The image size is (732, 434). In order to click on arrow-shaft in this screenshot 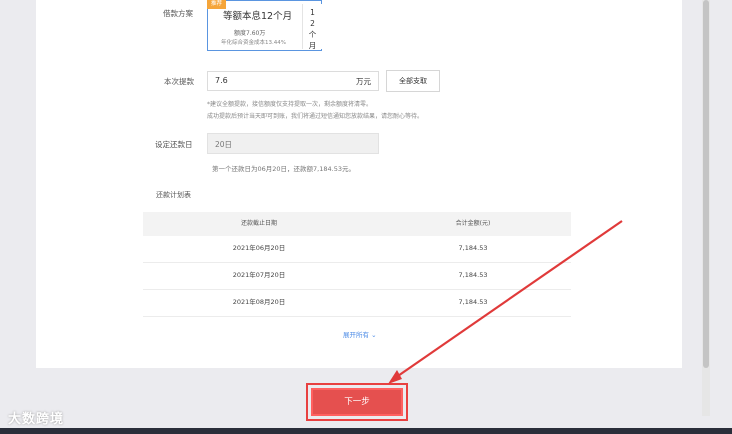, I will do `click(508, 299)`.